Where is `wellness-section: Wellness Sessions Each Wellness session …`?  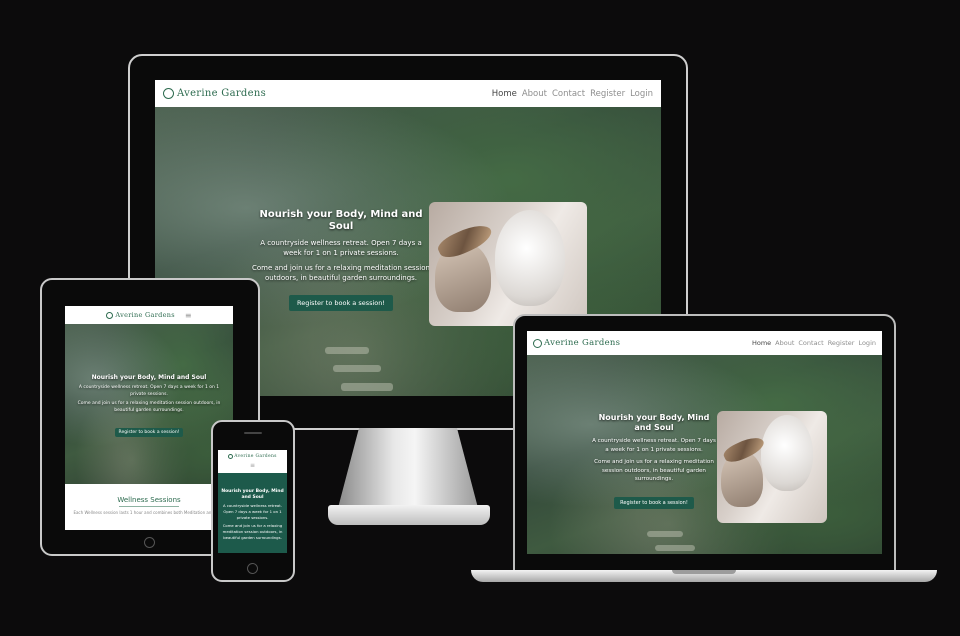 wellness-section: Wellness Sessions Each Wellness session … is located at coordinates (149, 507).